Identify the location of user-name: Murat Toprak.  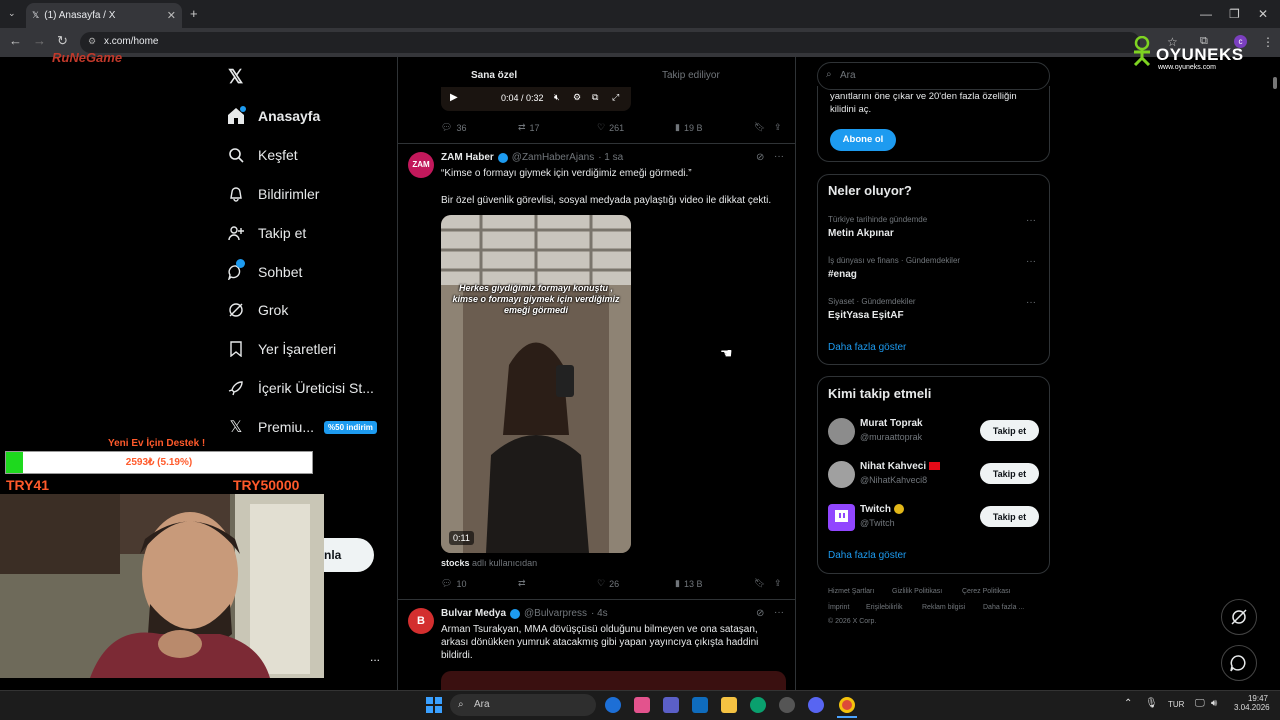
(891, 423).